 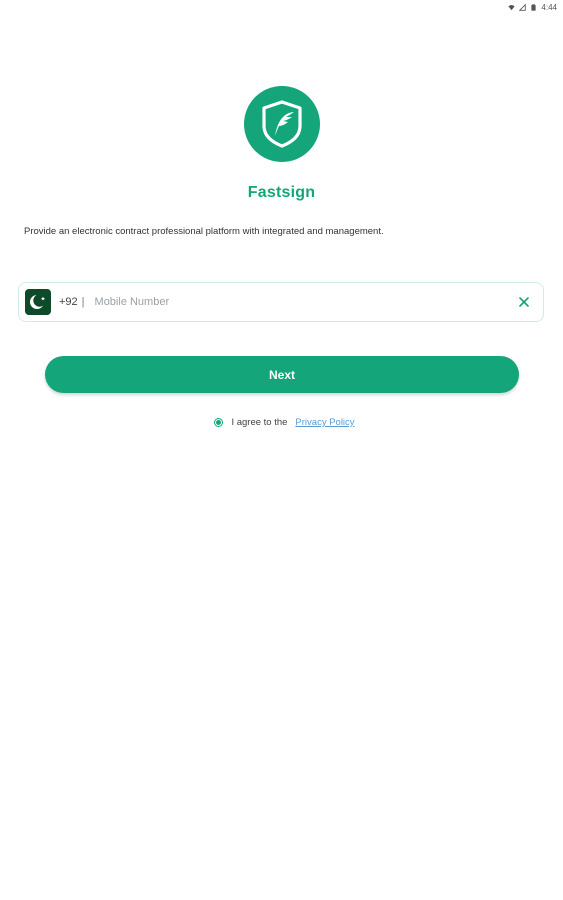 I want to click on agreement-row: I agree to the Privacy Policy, so click(x=281, y=422).